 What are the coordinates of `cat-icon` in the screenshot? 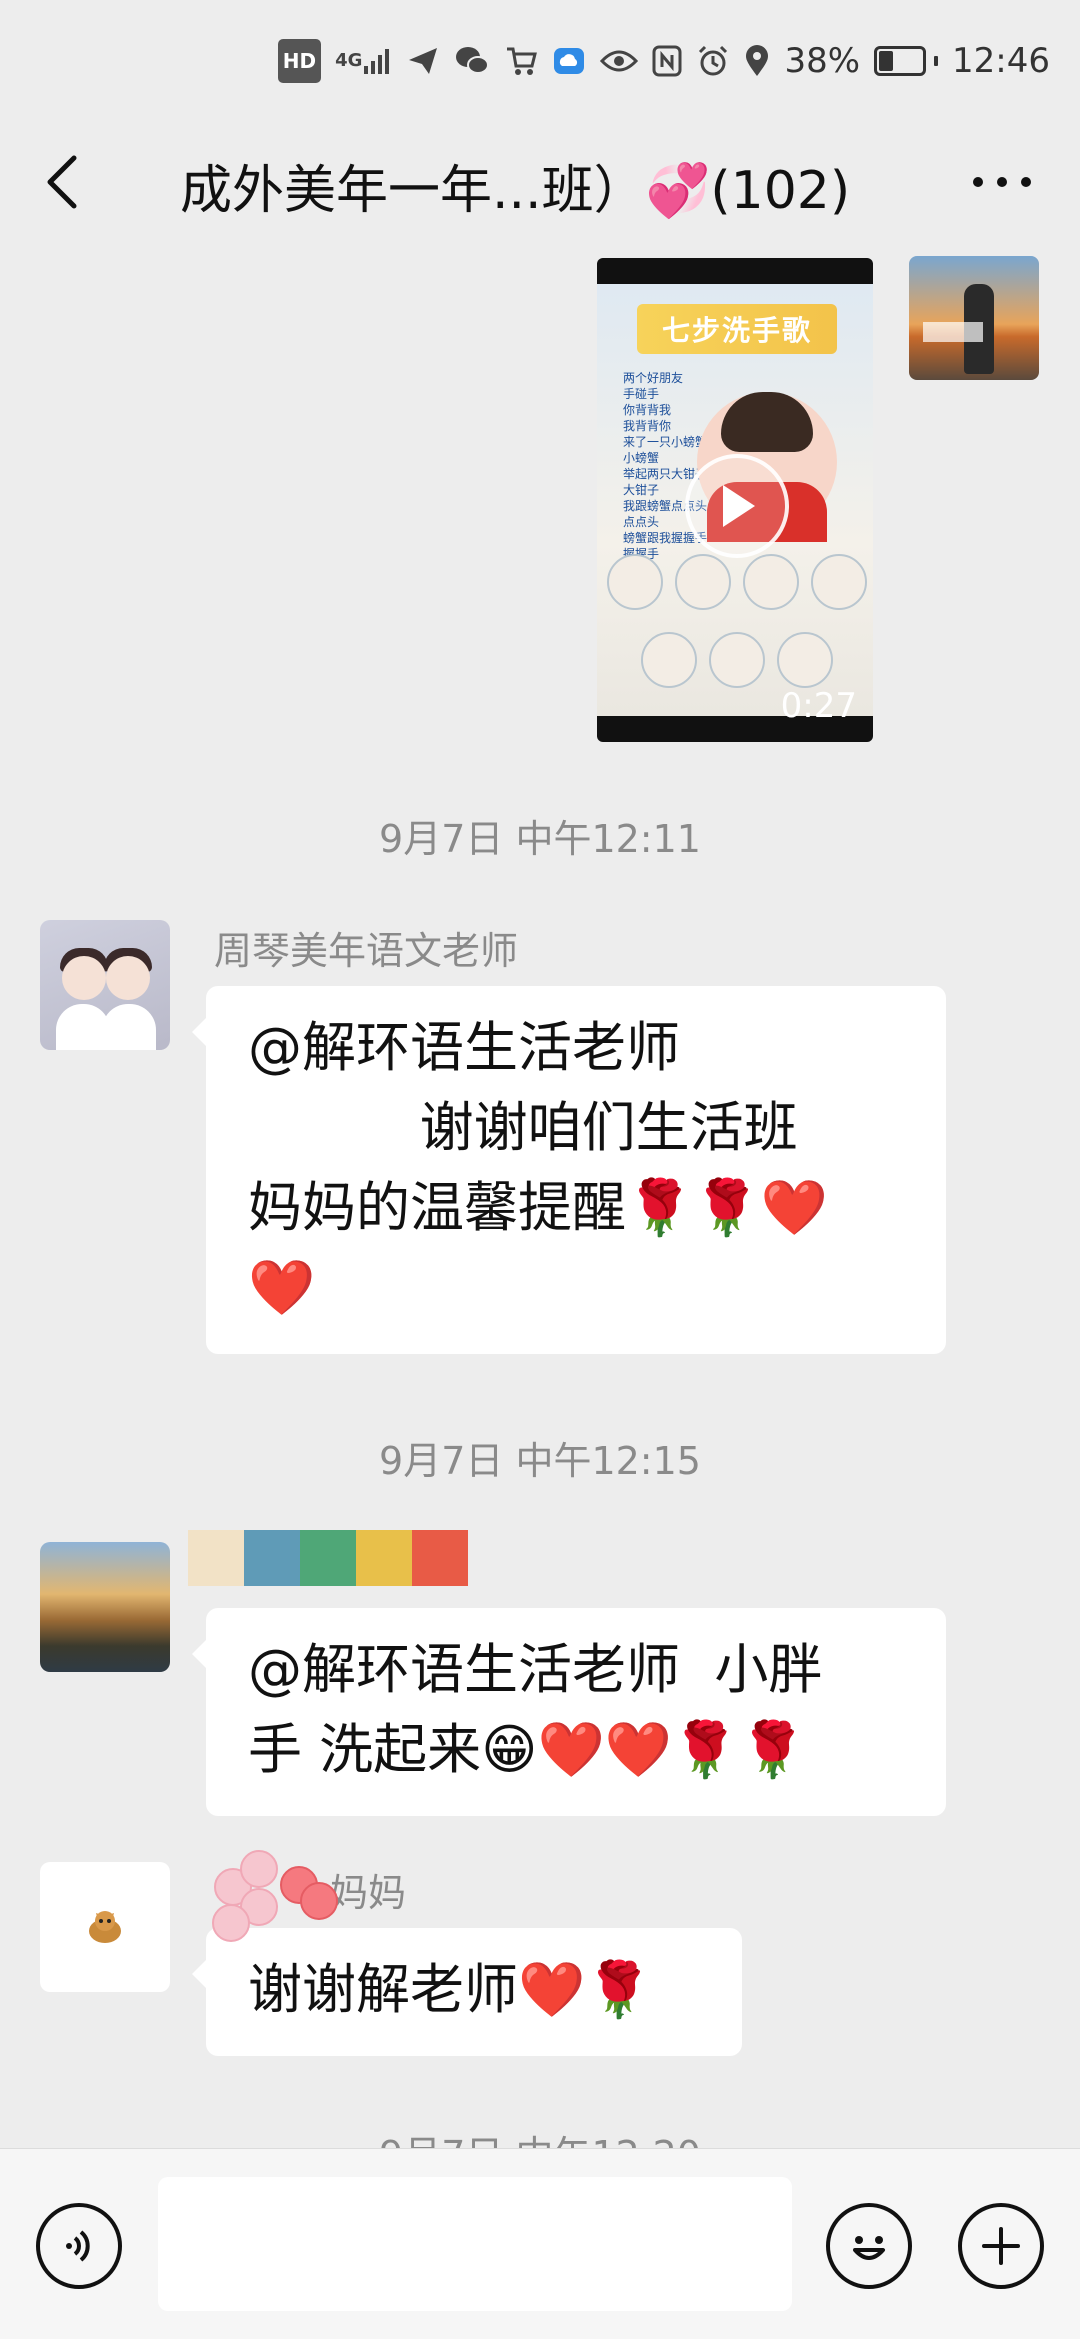 It's located at (105, 1927).